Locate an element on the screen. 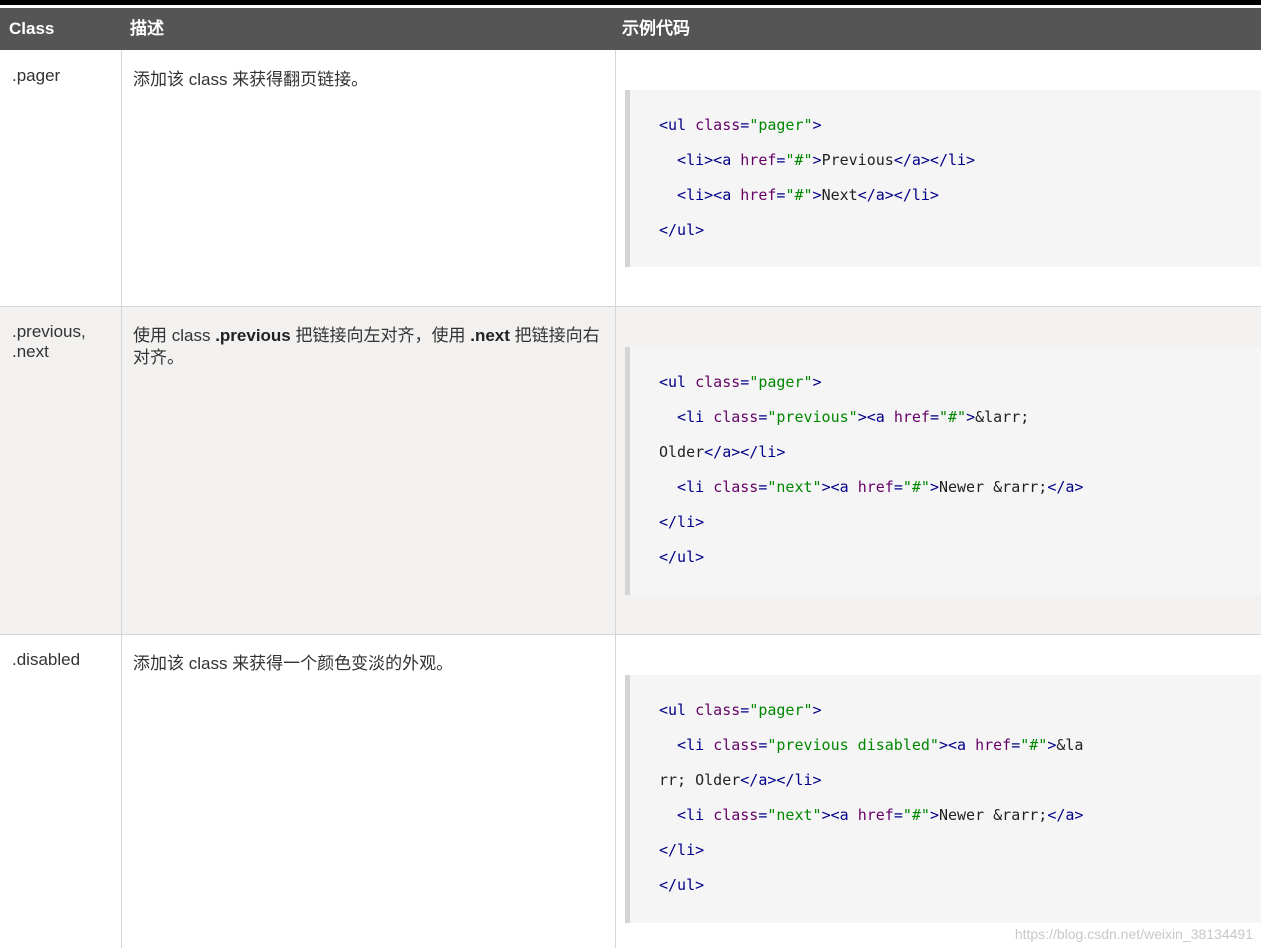 The image size is (1261, 948). code-token: "previous disabled" is located at coordinates (853, 745).